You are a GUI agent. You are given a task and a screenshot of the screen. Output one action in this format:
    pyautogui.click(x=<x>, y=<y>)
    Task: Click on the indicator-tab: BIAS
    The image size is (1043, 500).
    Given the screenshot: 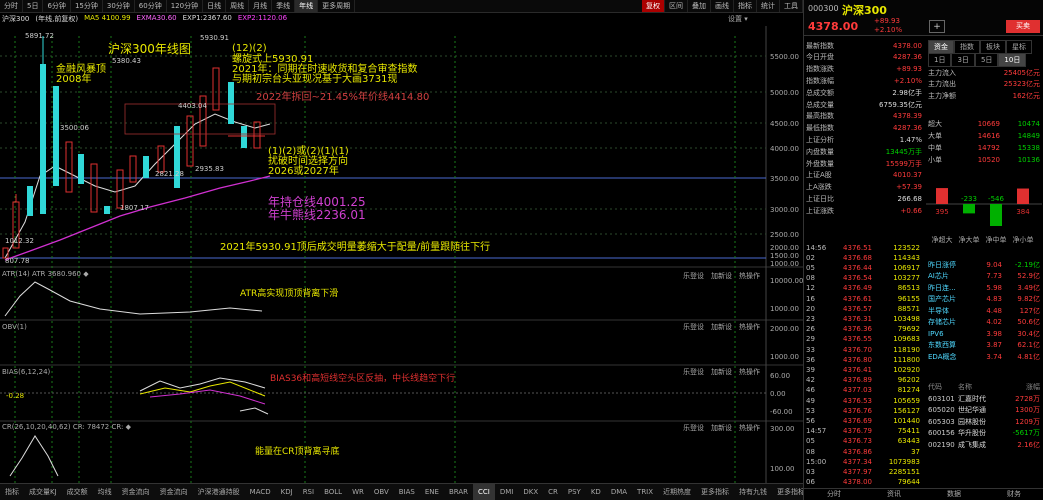 What is the action you would take?
    pyautogui.click(x=407, y=492)
    